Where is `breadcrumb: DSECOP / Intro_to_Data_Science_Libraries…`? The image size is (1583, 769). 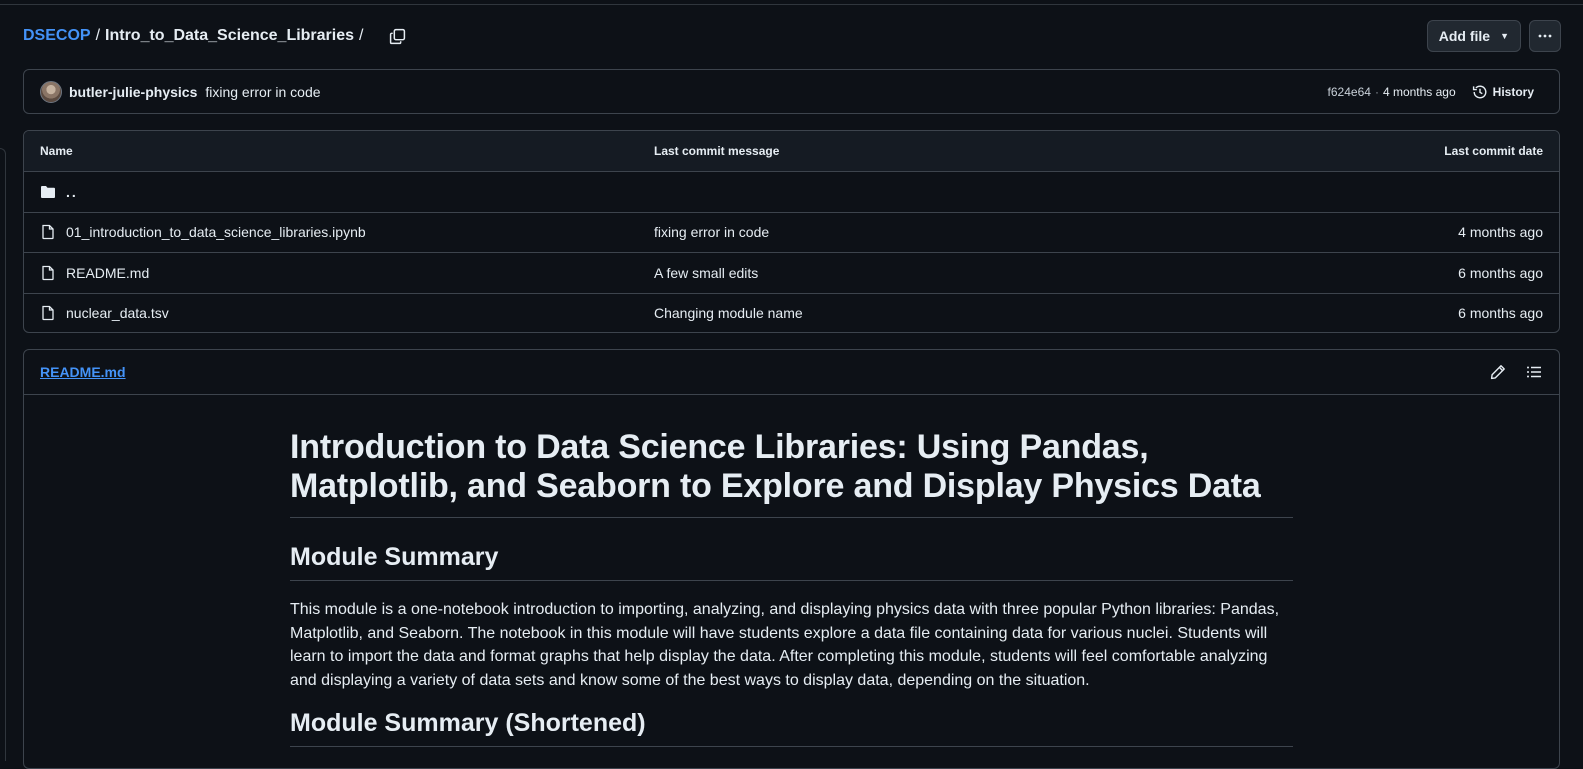 breadcrumb: DSECOP / Intro_to_Data_Science_Libraries… is located at coordinates (195, 36).